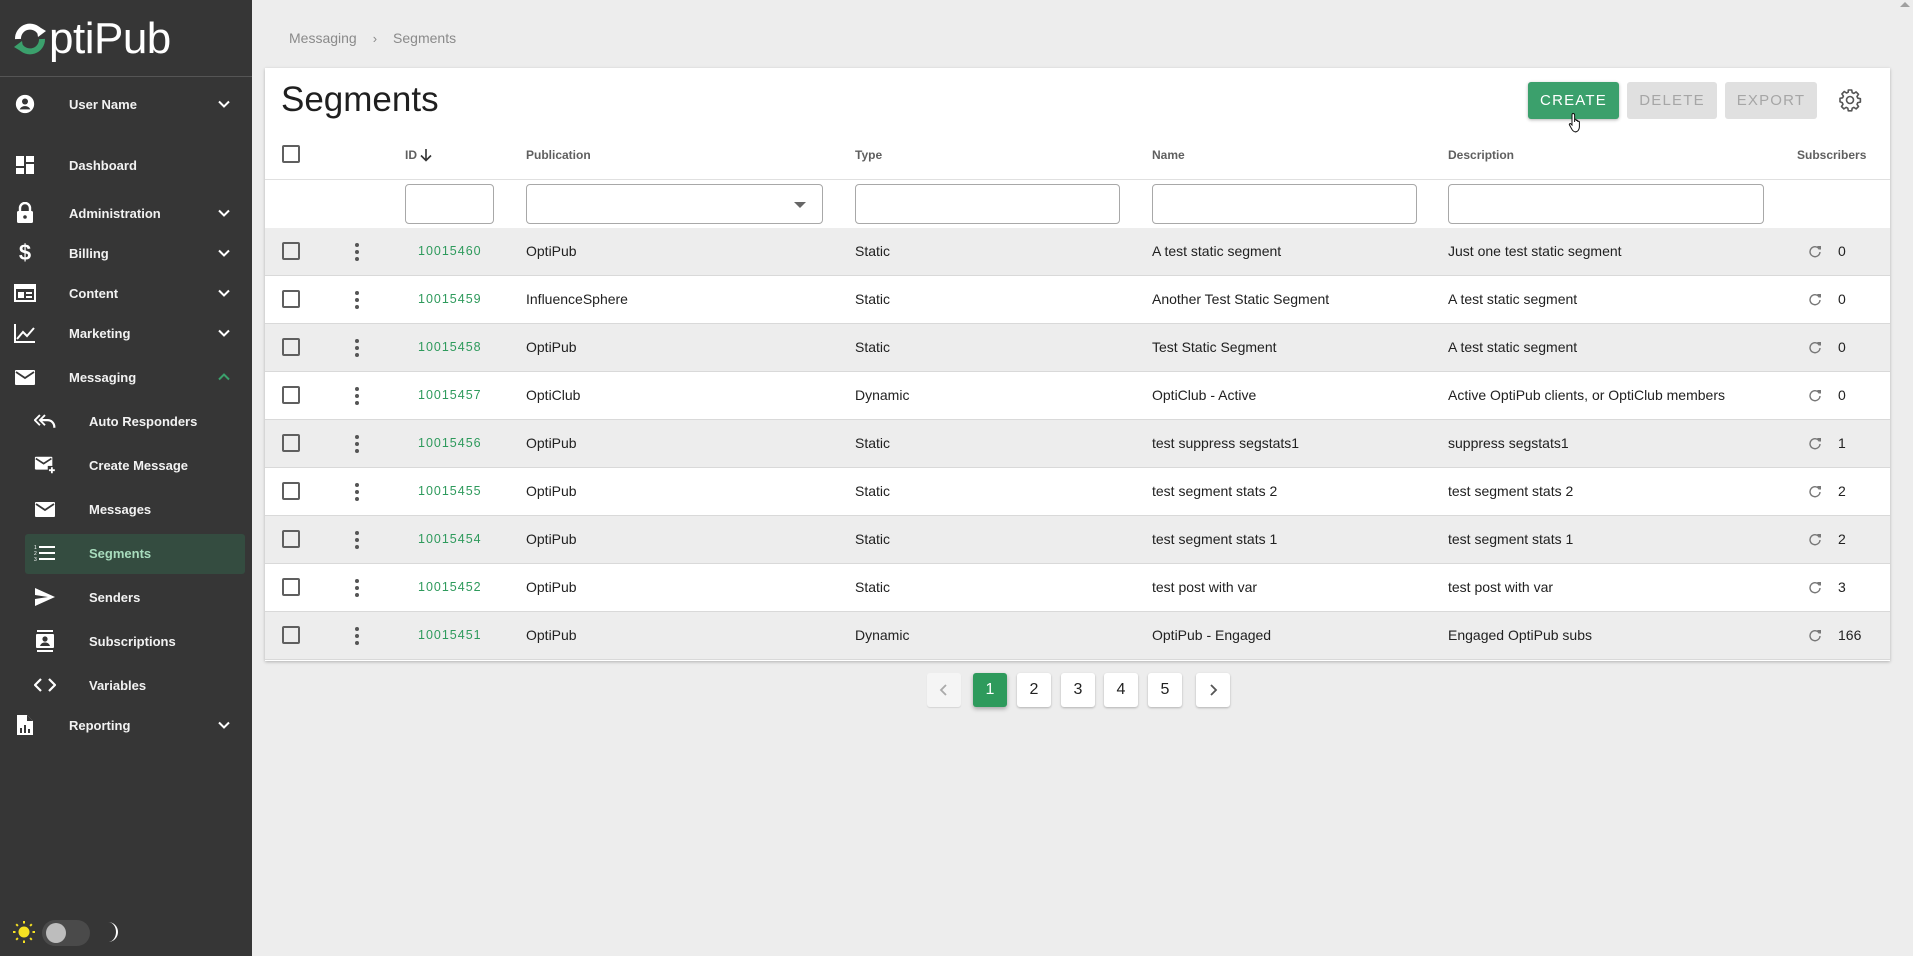 The image size is (1913, 956). What do you see at coordinates (126, 554) in the screenshot?
I see `sidebar-item-segments: 123 Segments` at bounding box center [126, 554].